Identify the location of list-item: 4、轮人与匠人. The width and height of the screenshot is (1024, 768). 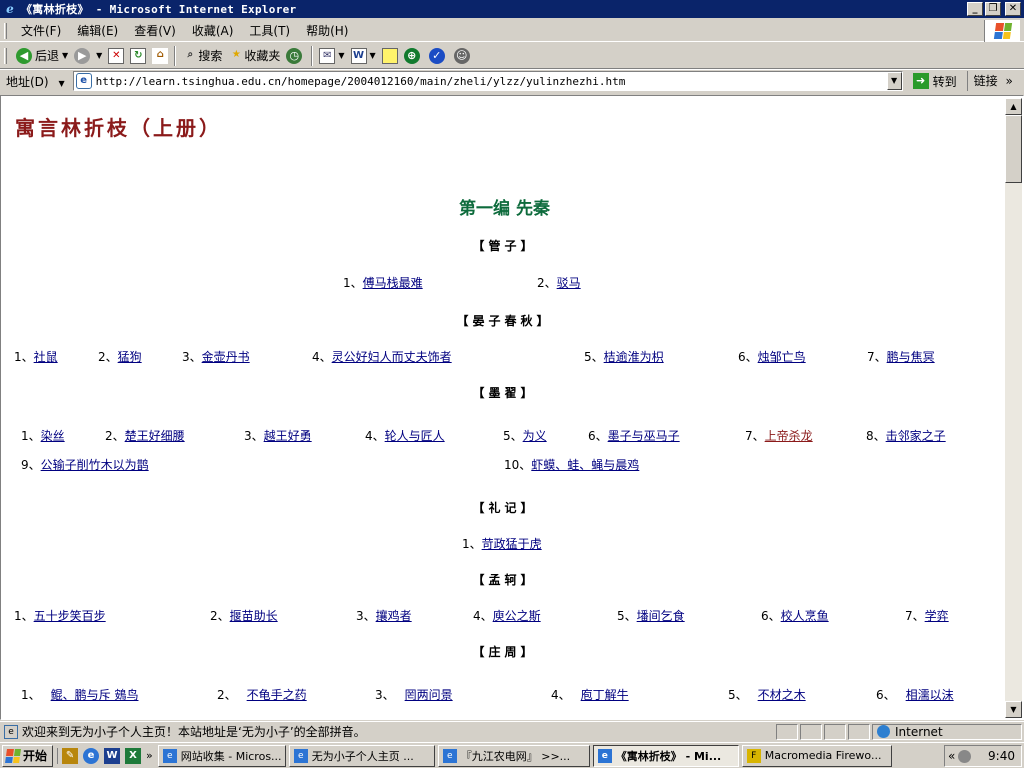
(405, 435).